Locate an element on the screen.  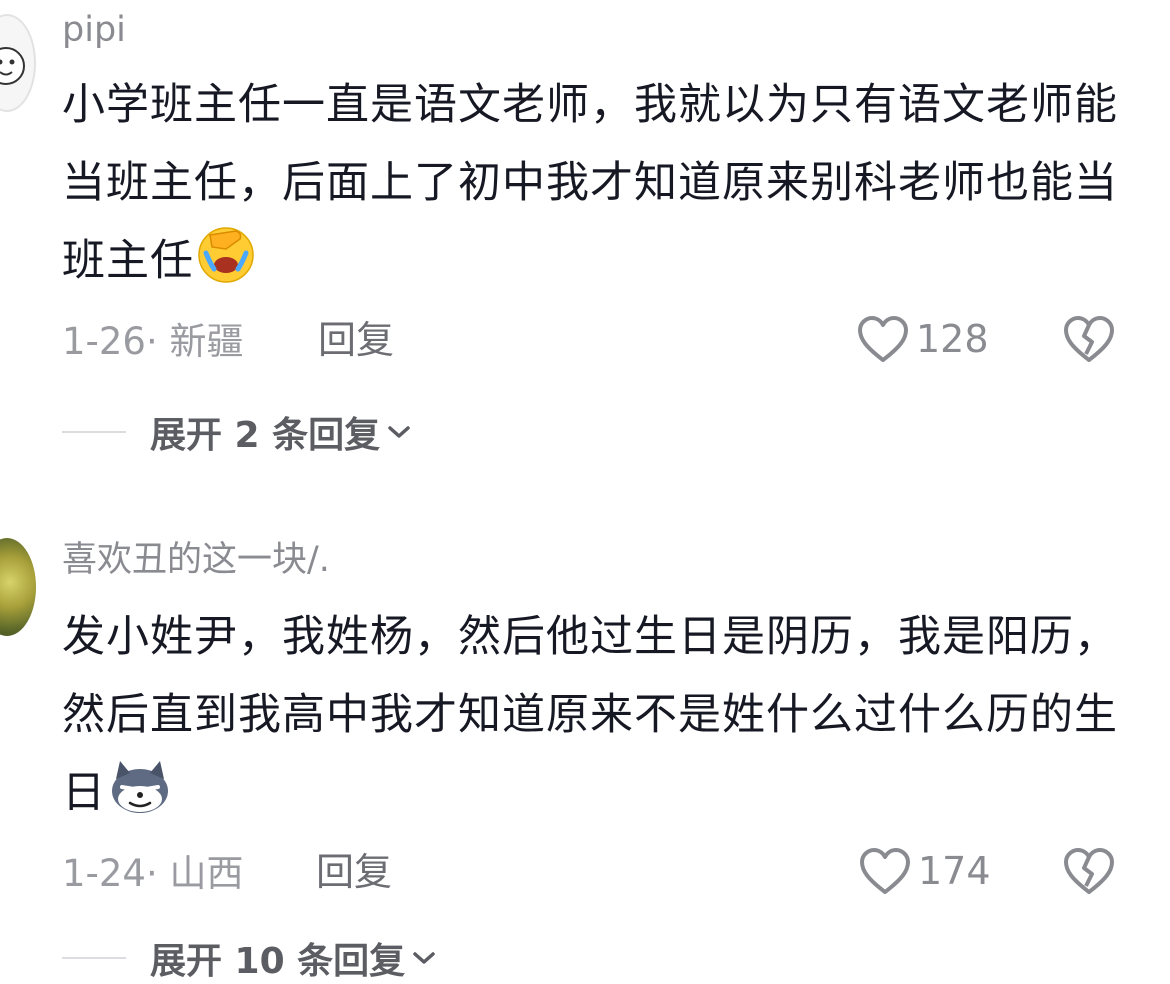
username: pipi is located at coordinates (94, 30).